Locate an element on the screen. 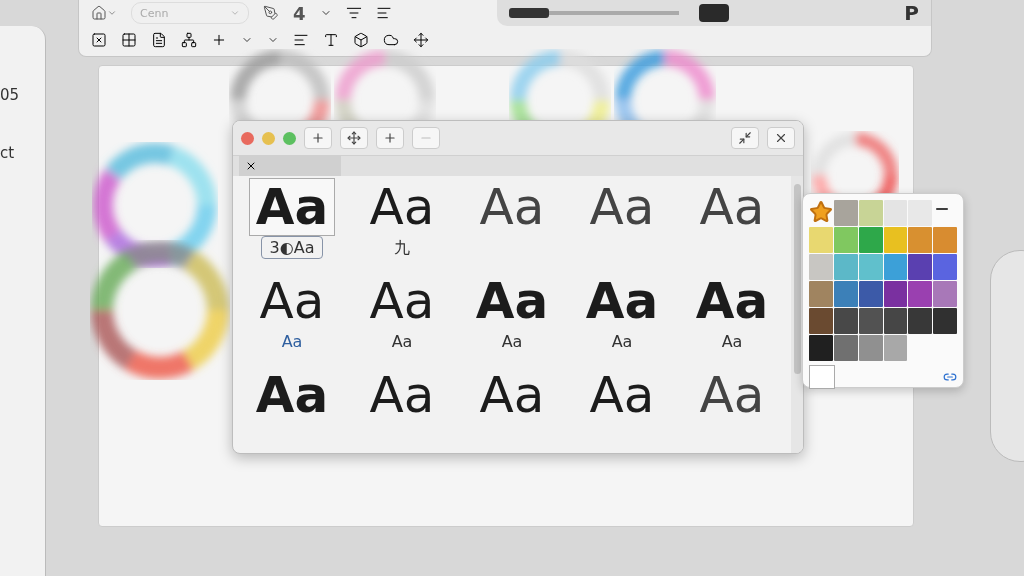 This screenshot has height=576, width=1024. panel-text: 05 is located at coordinates (10, 95).